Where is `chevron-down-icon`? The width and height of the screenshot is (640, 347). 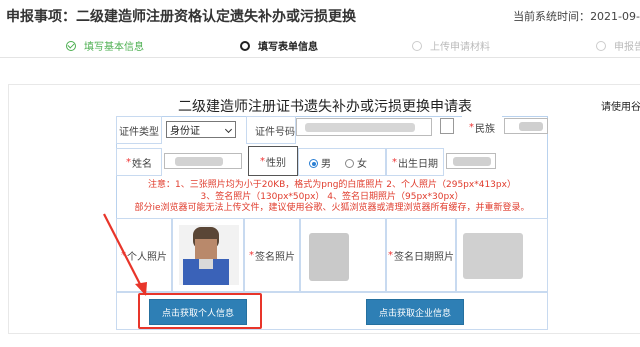 chevron-down-icon is located at coordinates (228, 129).